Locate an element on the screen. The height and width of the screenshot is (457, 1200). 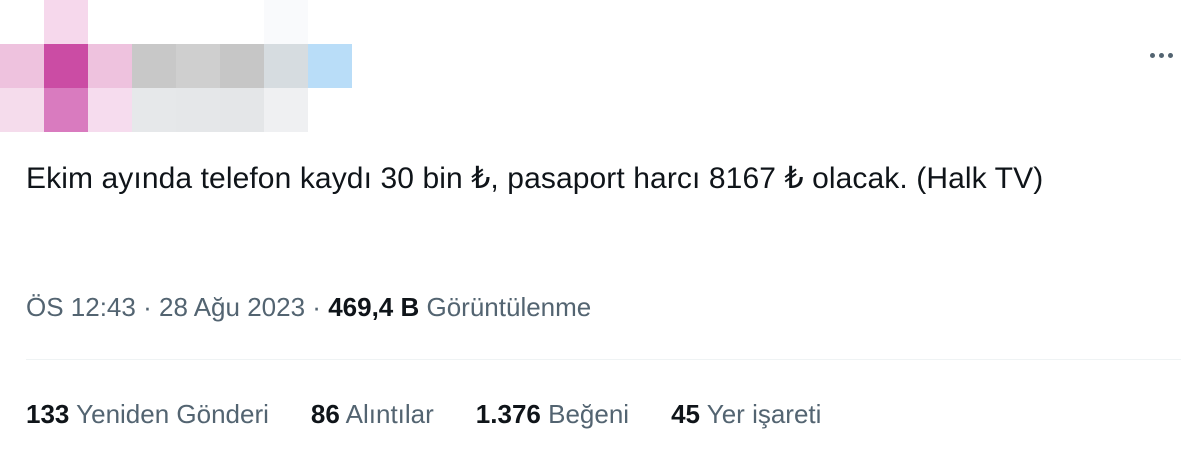
quotes-count: 86 is located at coordinates (325, 414).